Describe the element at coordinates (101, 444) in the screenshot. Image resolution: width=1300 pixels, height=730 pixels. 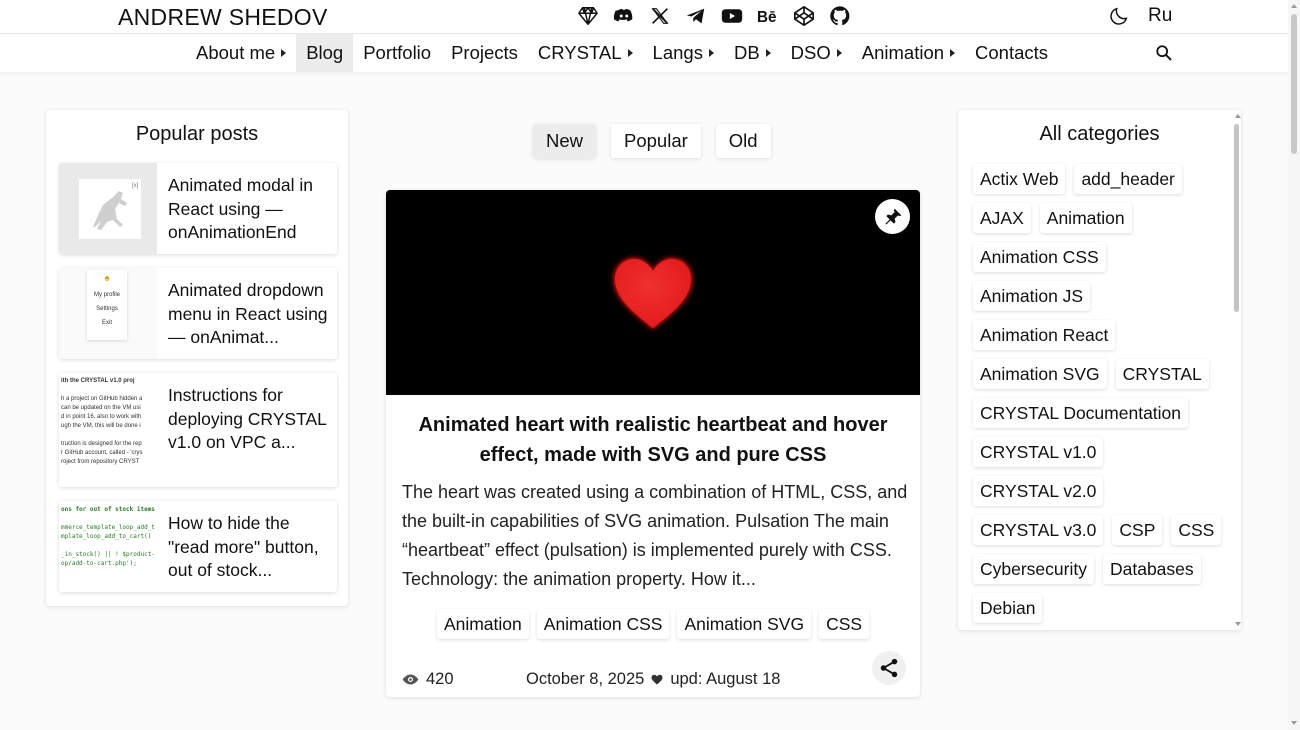
I see `thumb-line: truction is designed for the rep` at that location.